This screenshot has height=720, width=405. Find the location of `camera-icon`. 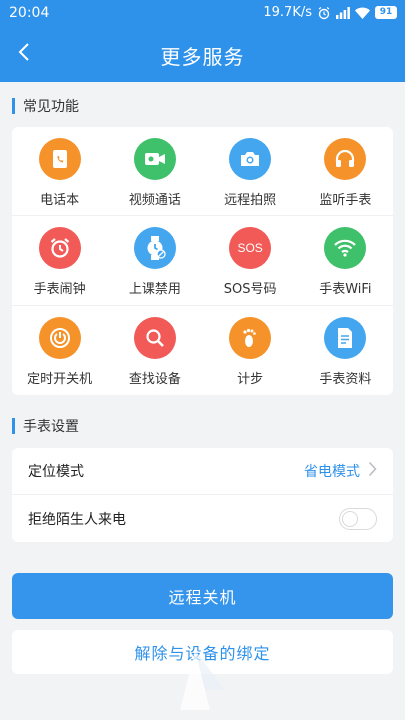

camera-icon is located at coordinates (250, 159).